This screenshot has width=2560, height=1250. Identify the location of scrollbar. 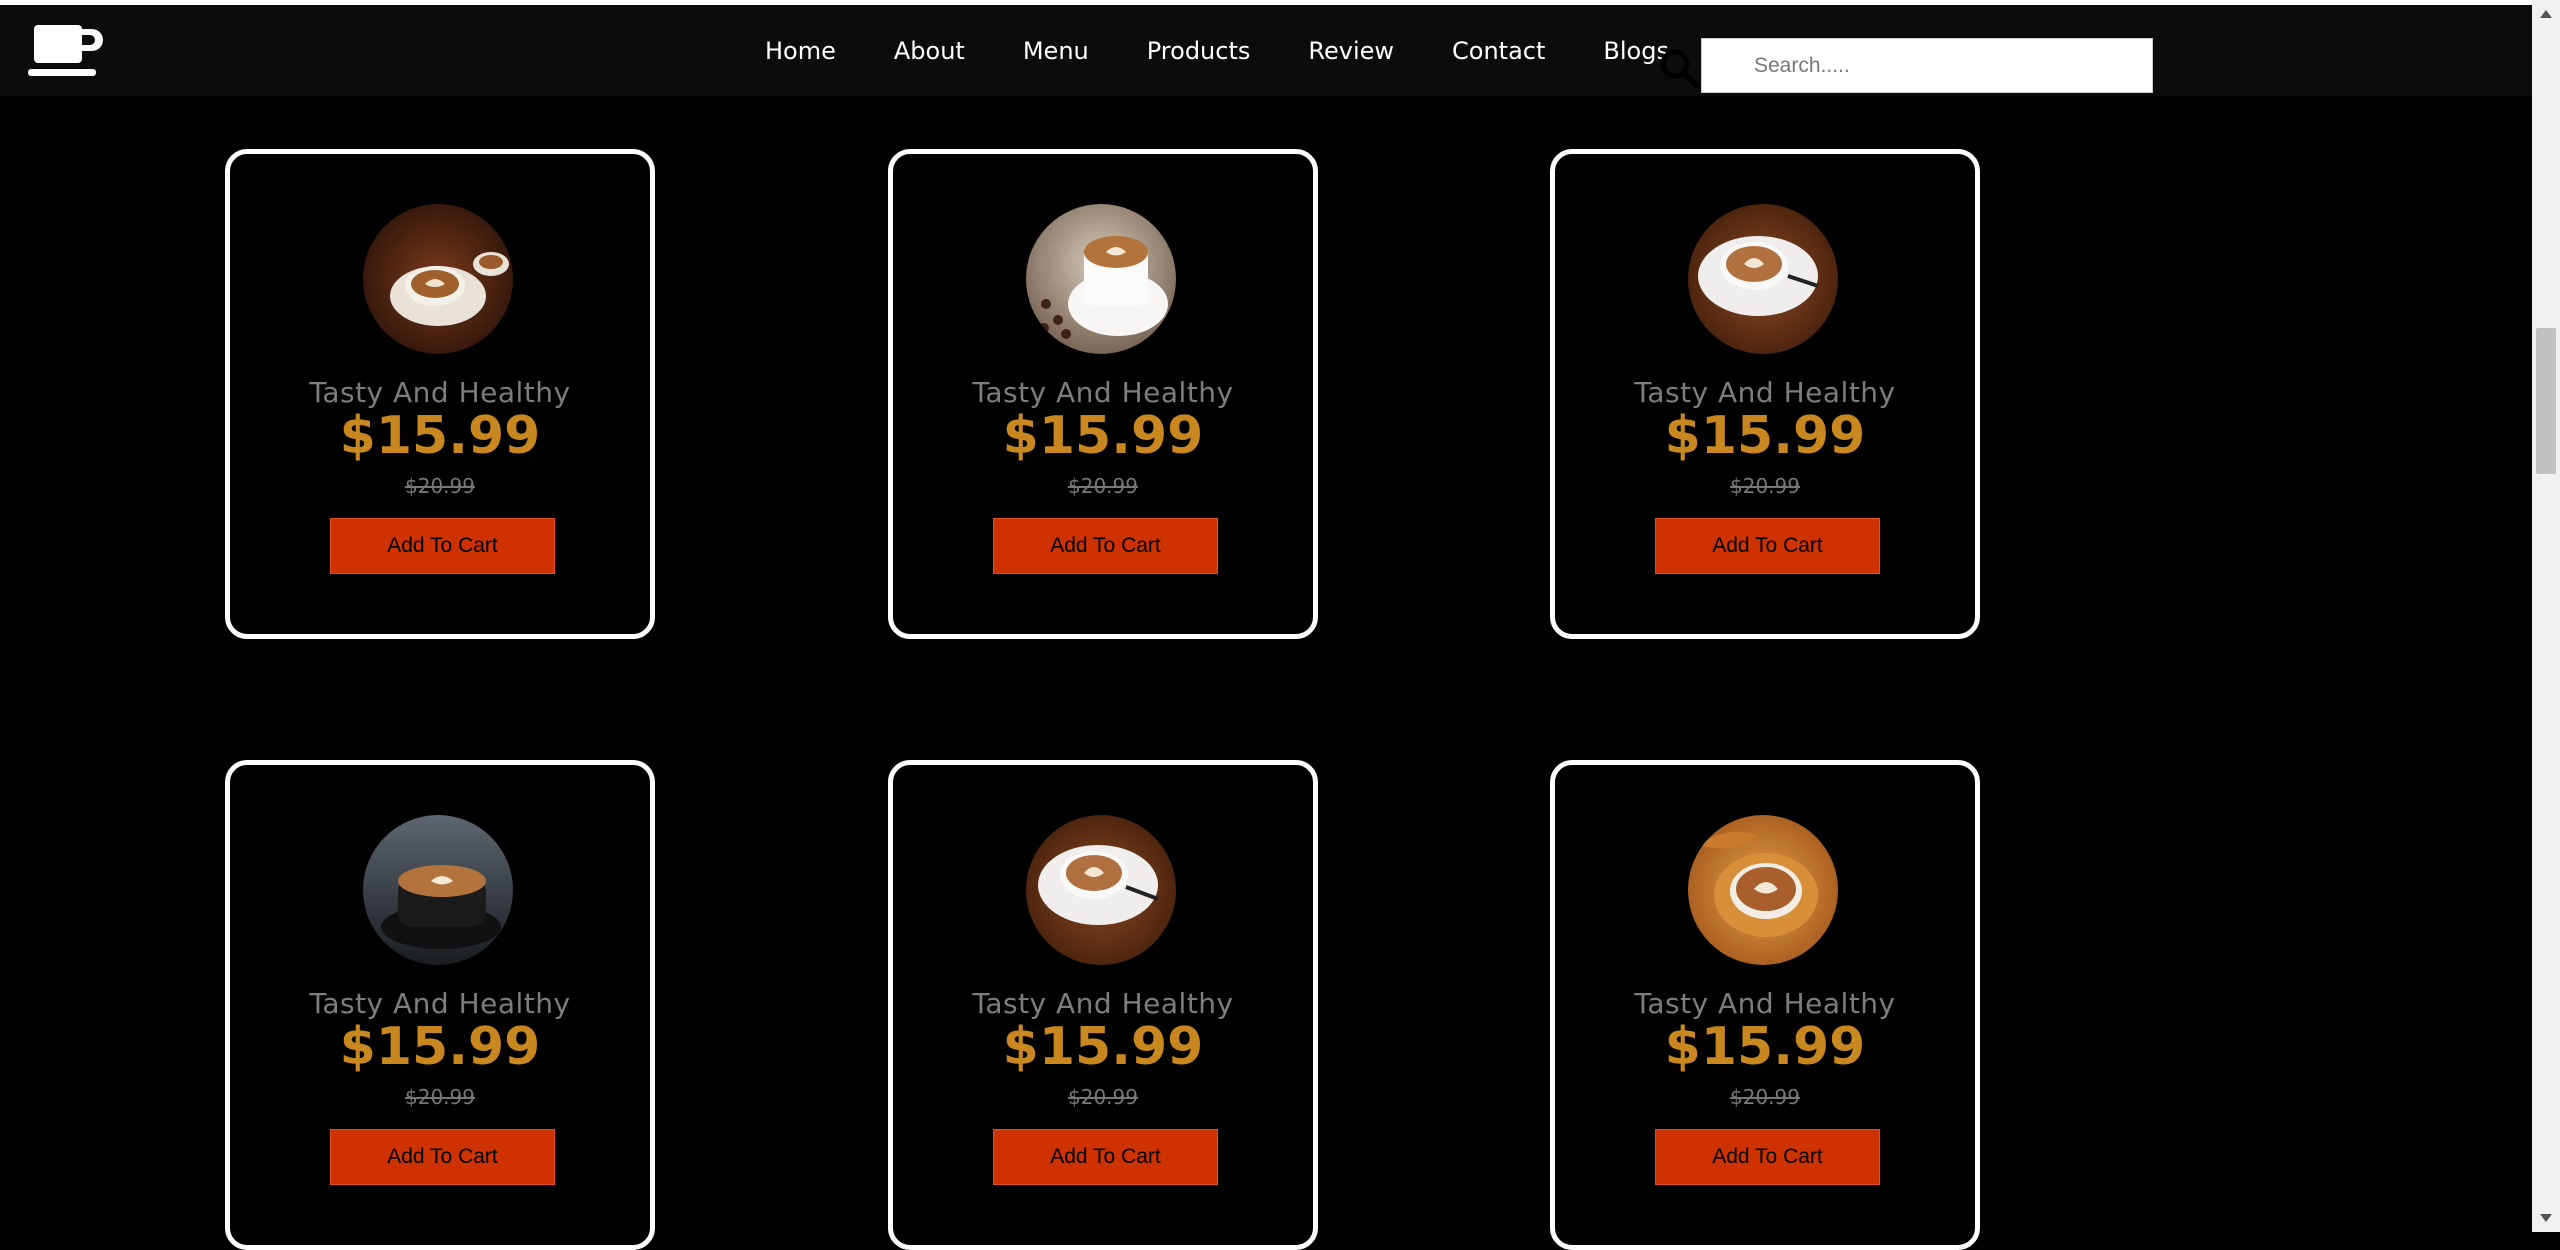
(2546, 616).